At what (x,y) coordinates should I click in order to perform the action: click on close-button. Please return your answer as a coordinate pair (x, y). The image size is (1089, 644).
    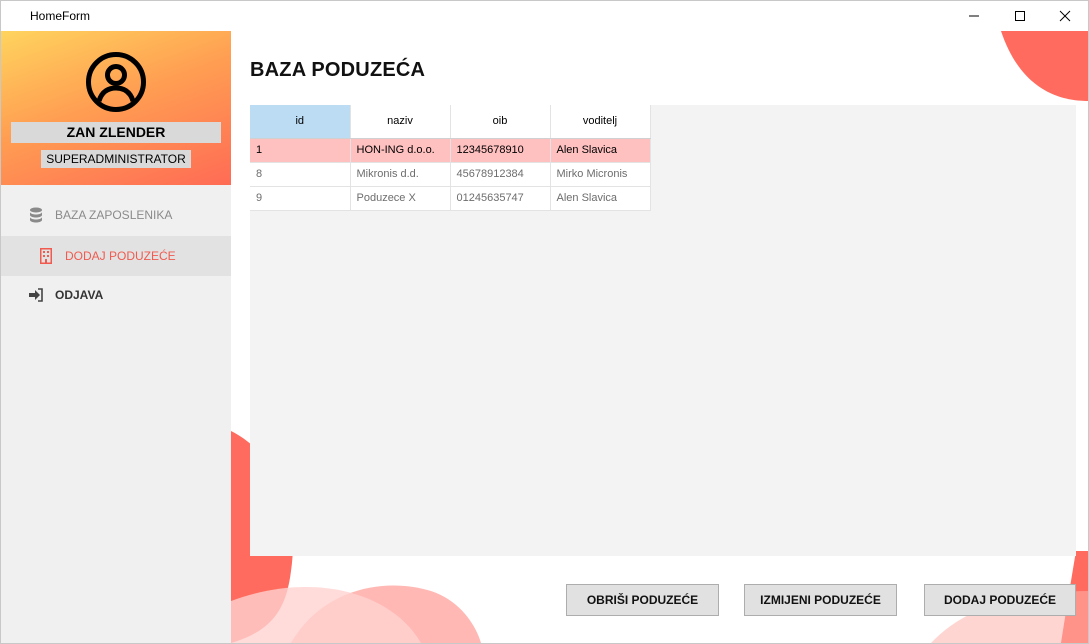
    Looking at the image, I should click on (1065, 16).